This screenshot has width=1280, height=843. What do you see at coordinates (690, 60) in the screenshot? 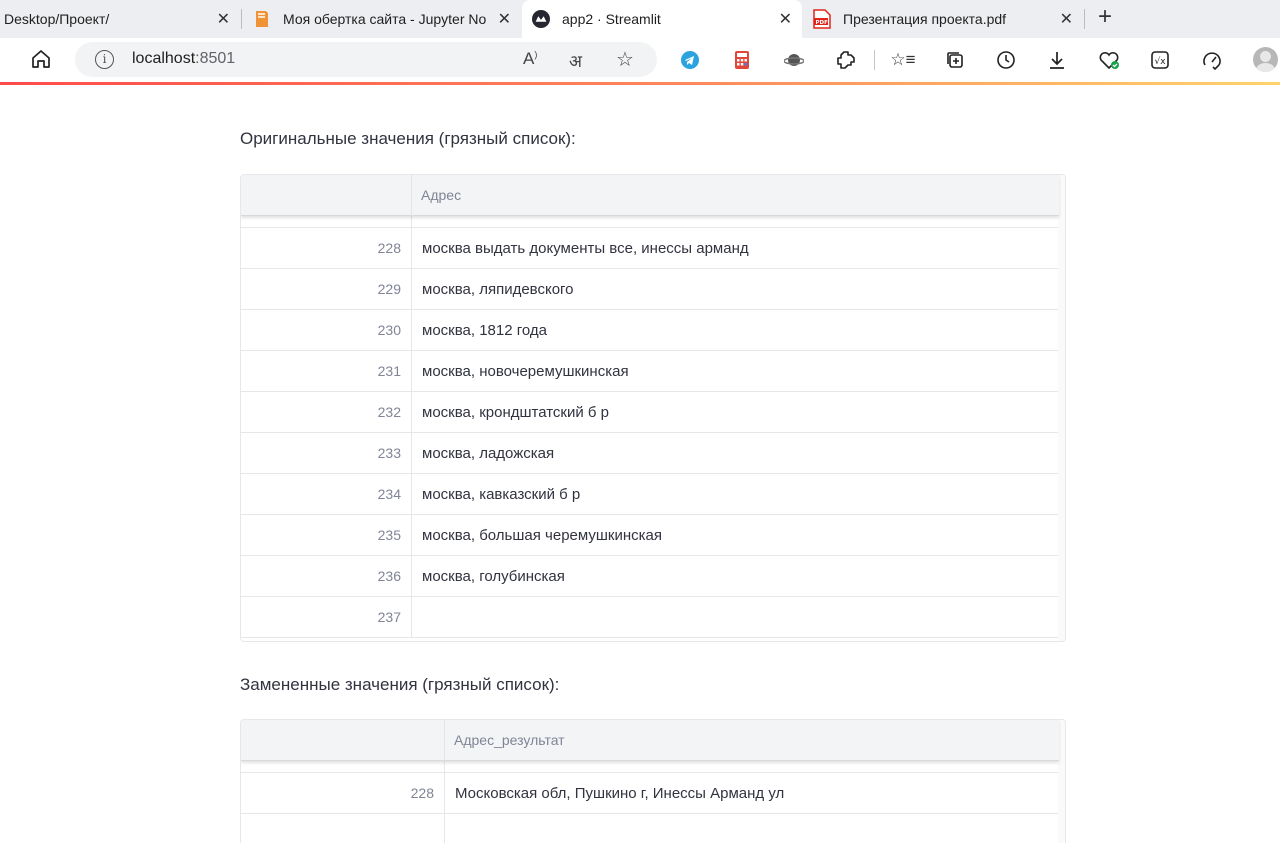
I see `telegram-icon` at bounding box center [690, 60].